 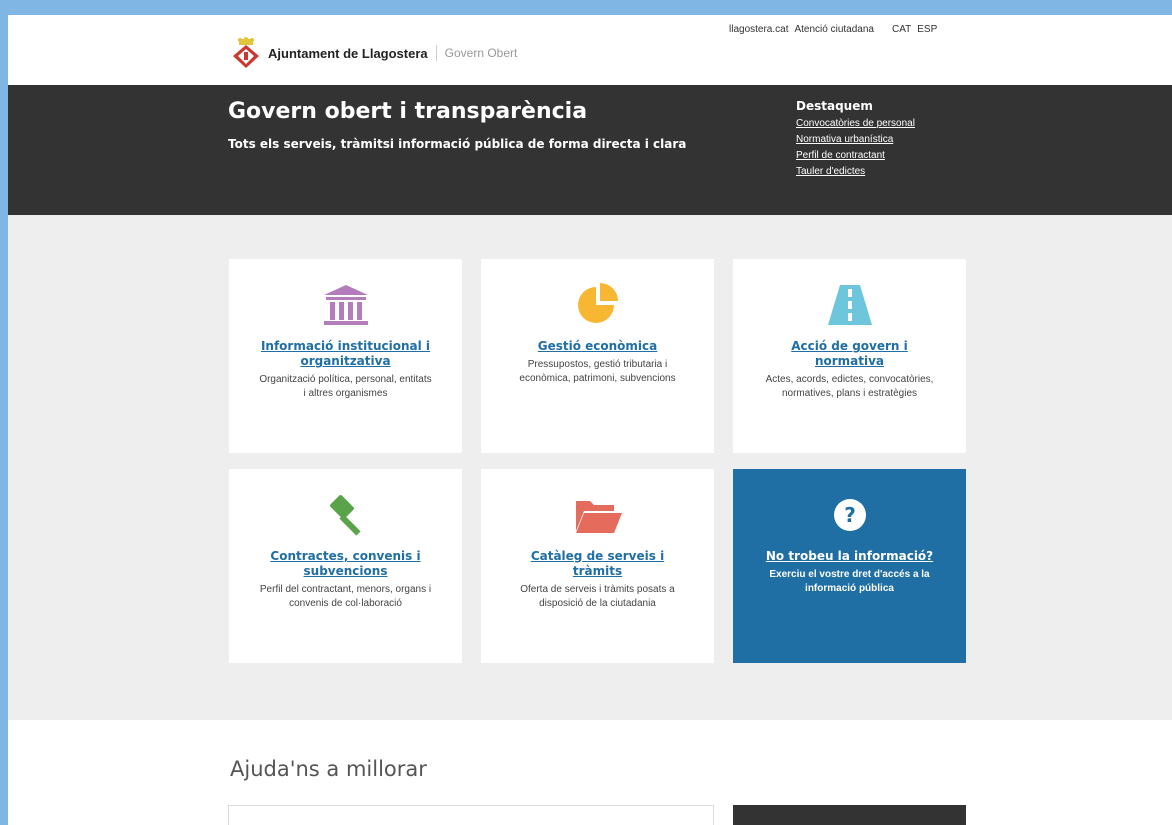 I want to click on brand-name: Ajuntament de Llagostera, so click(x=348, y=53).